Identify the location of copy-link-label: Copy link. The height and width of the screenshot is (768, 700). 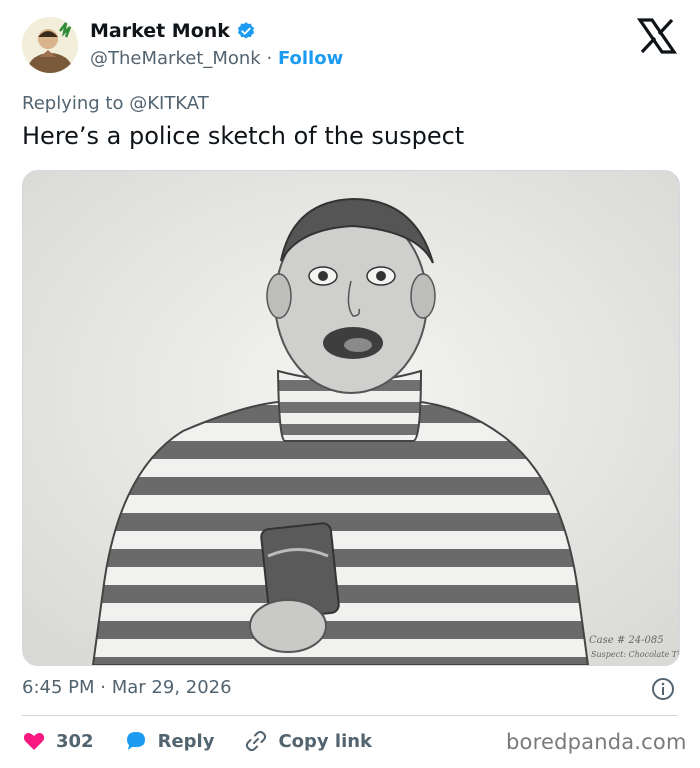
(325, 741).